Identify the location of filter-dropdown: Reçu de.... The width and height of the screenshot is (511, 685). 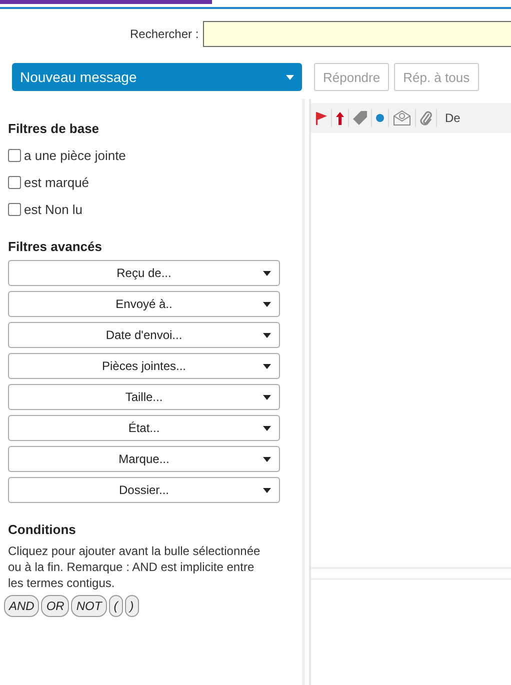
(144, 273).